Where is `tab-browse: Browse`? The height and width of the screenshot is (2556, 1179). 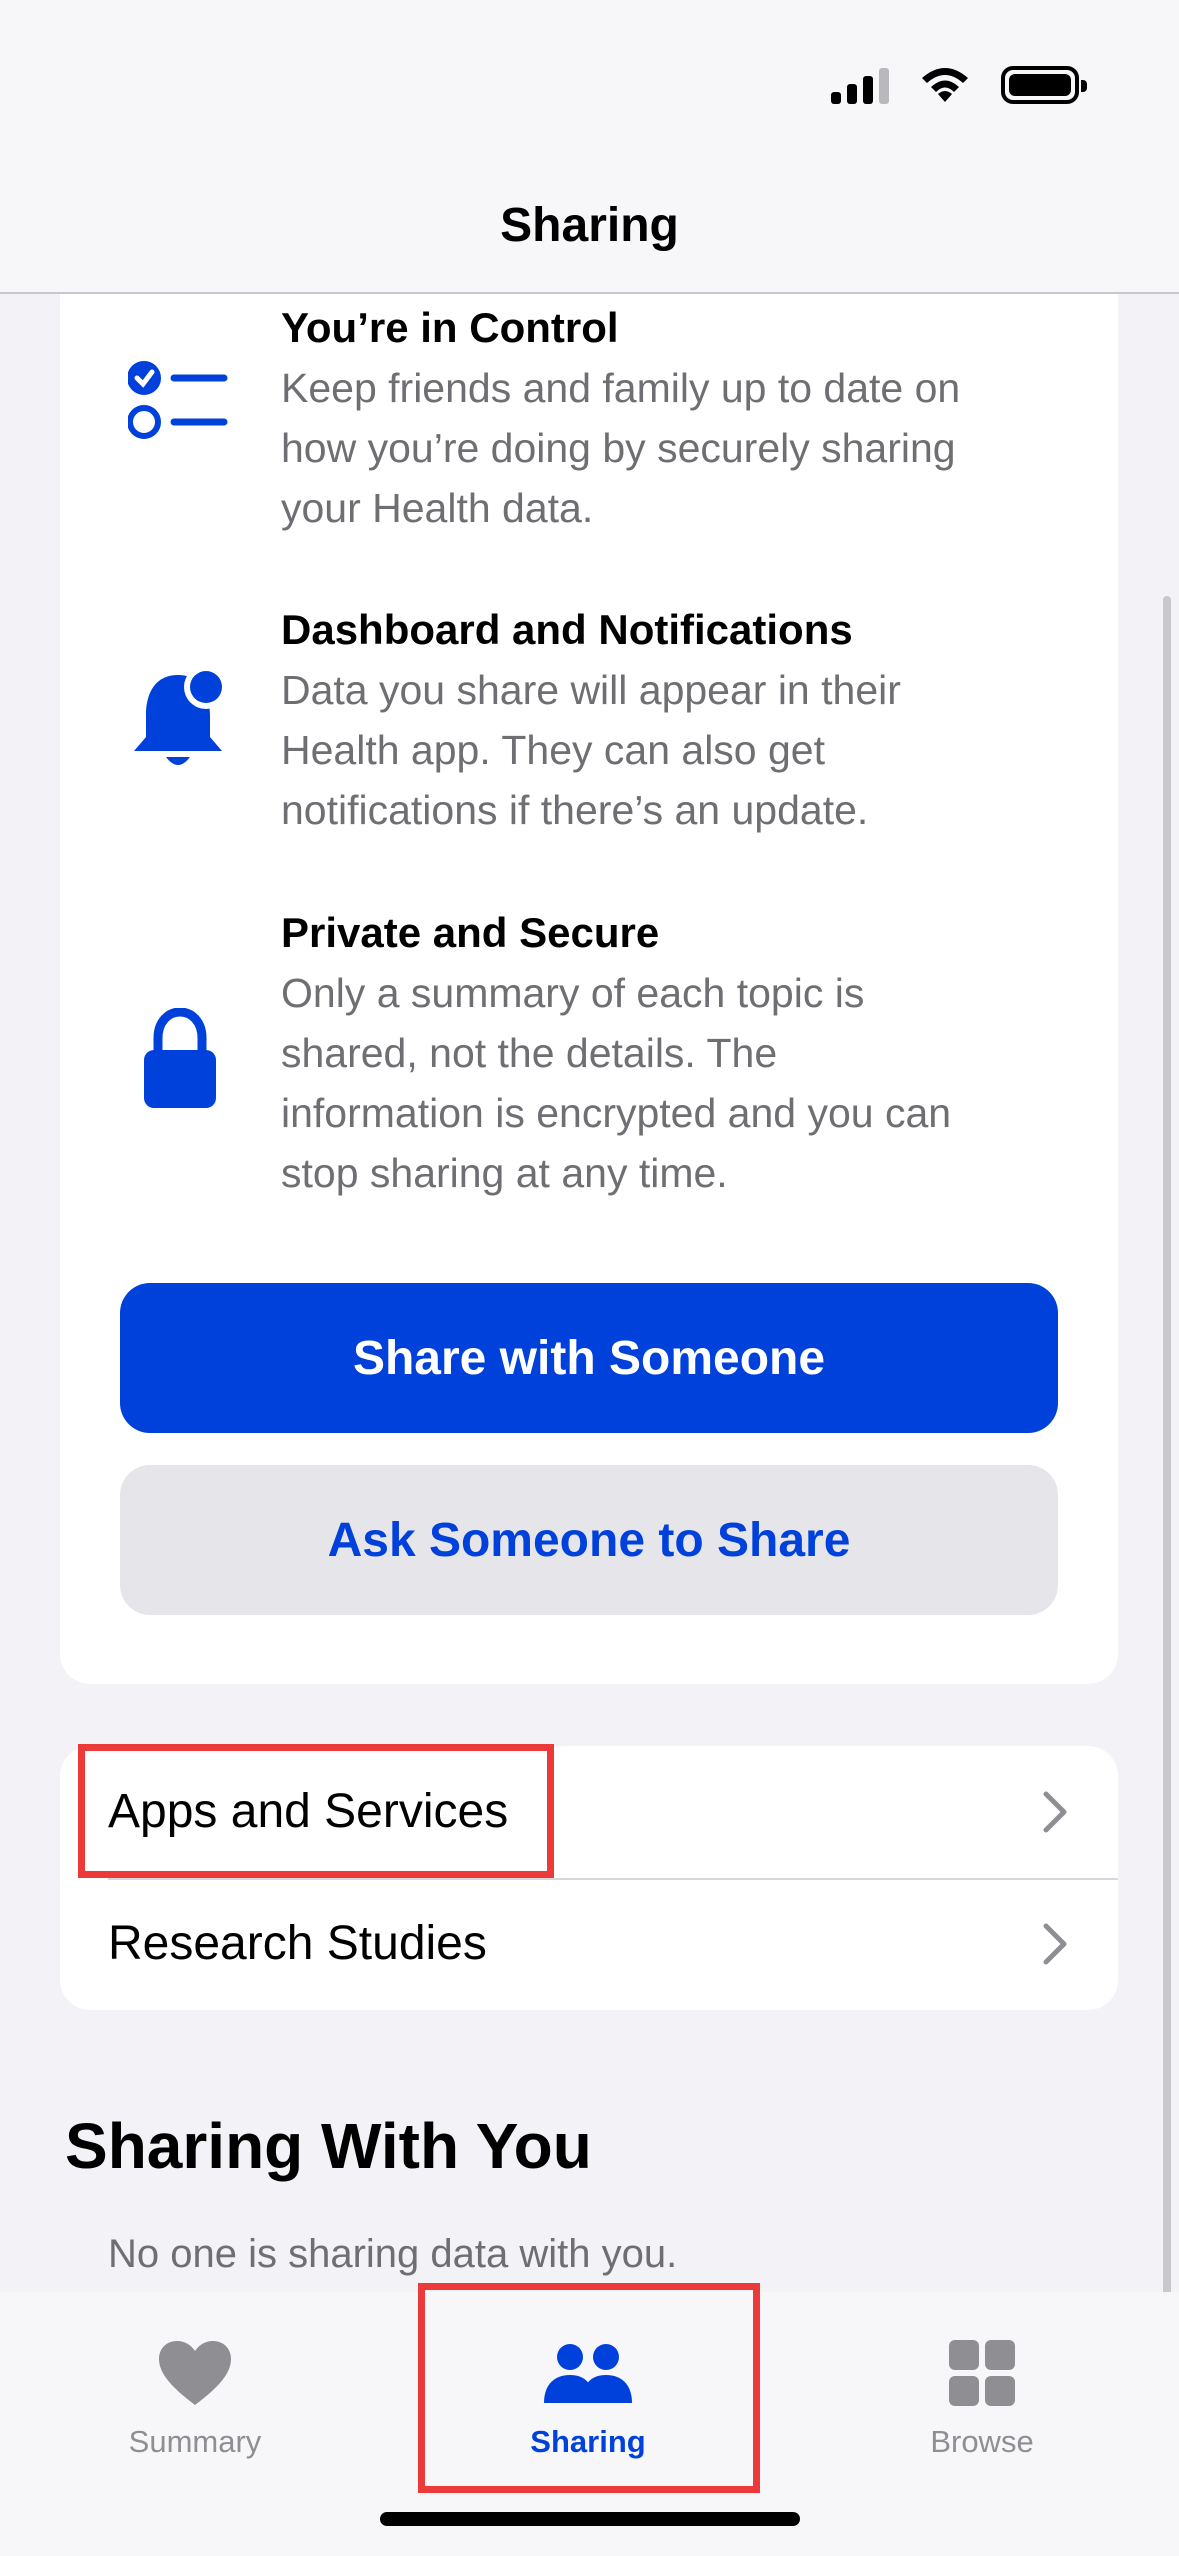
tab-browse: Browse is located at coordinates (982, 2394).